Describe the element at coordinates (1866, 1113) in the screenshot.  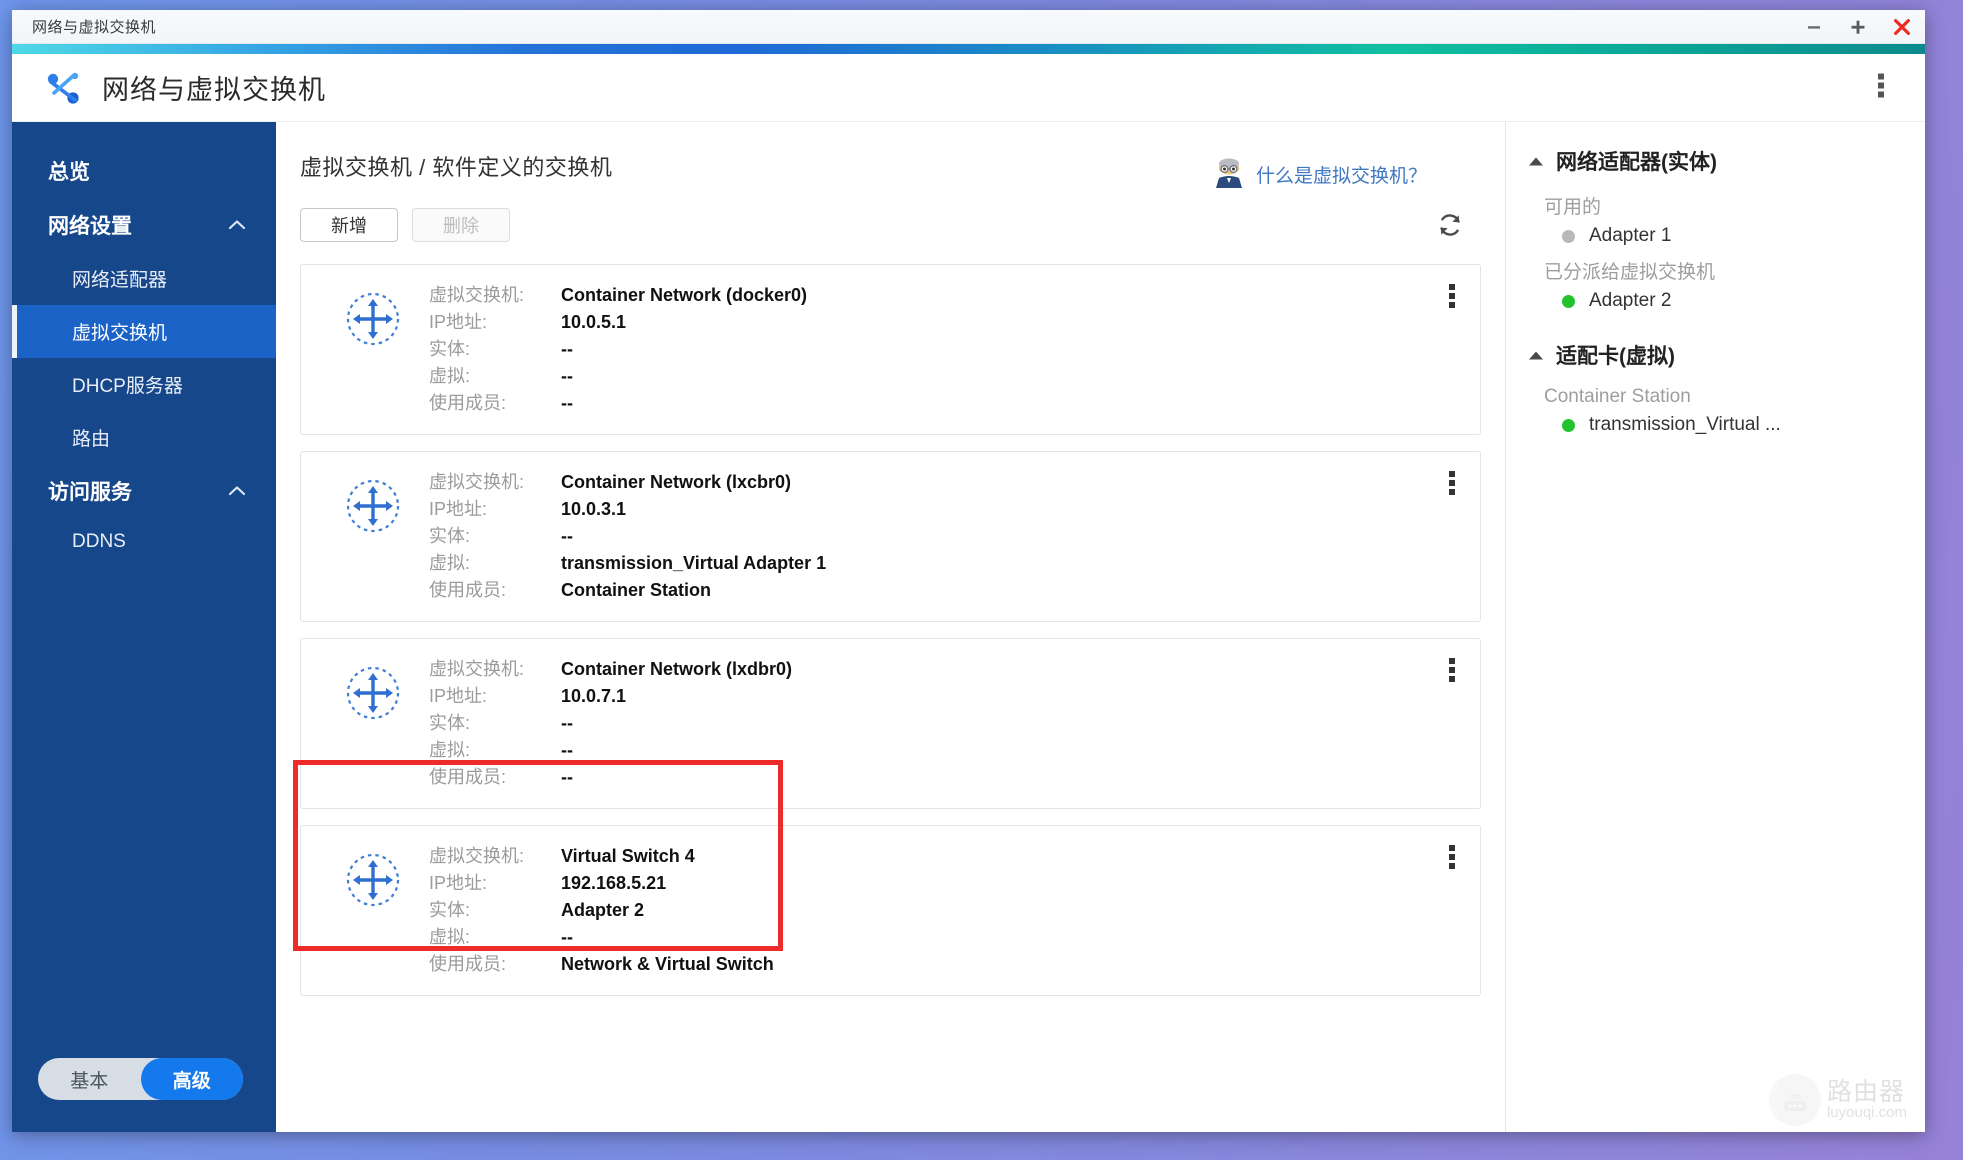
I see `watermark-en: luyouqi.com` at that location.